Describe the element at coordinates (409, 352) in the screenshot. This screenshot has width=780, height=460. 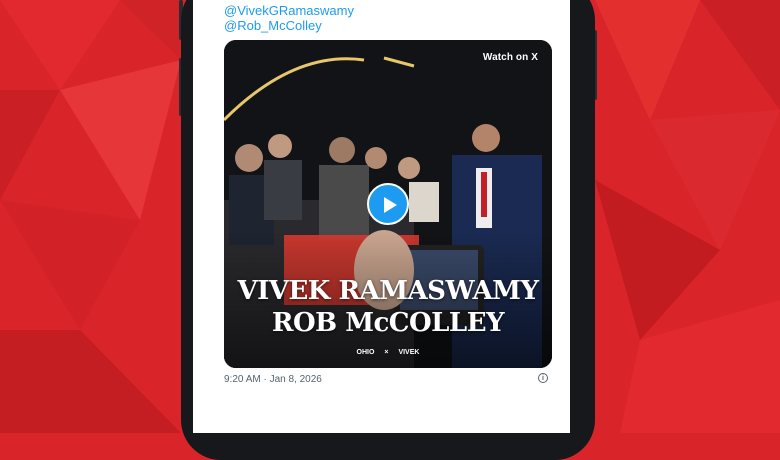
I see `vivek-logo: VIVEK` at that location.